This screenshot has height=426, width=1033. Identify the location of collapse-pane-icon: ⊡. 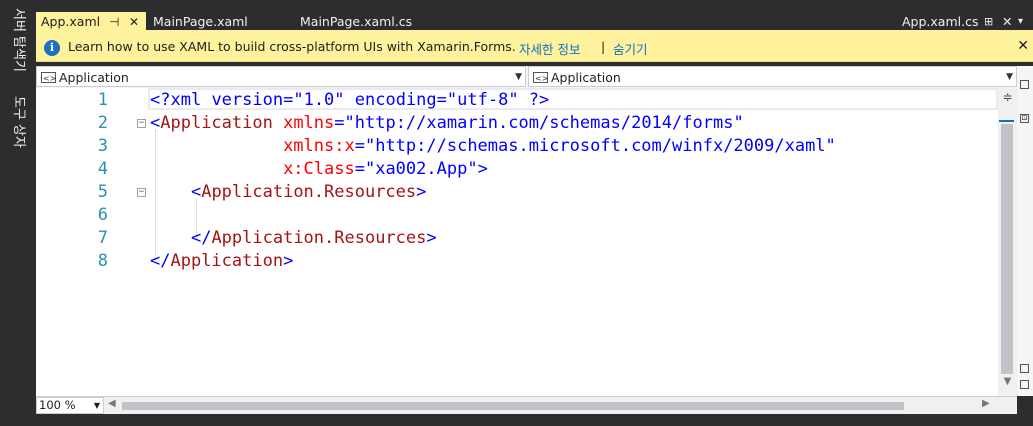
(1024, 118).